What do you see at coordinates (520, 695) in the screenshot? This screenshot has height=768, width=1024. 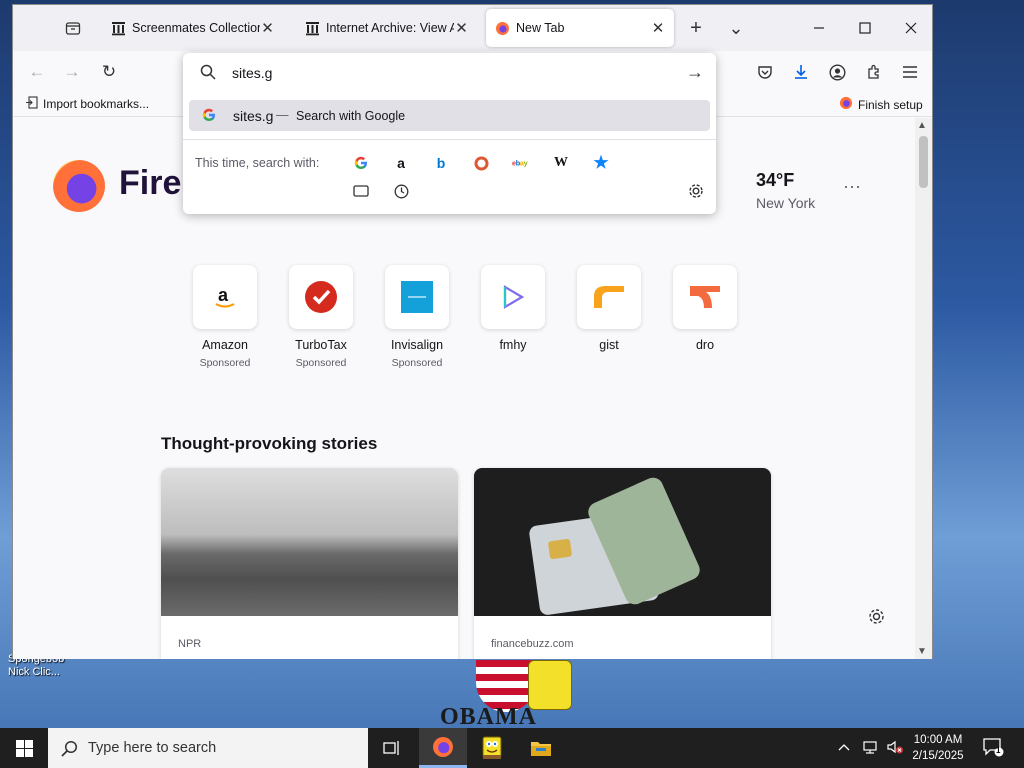 I see `desktop-wallpaper-image: OBAMA` at bounding box center [520, 695].